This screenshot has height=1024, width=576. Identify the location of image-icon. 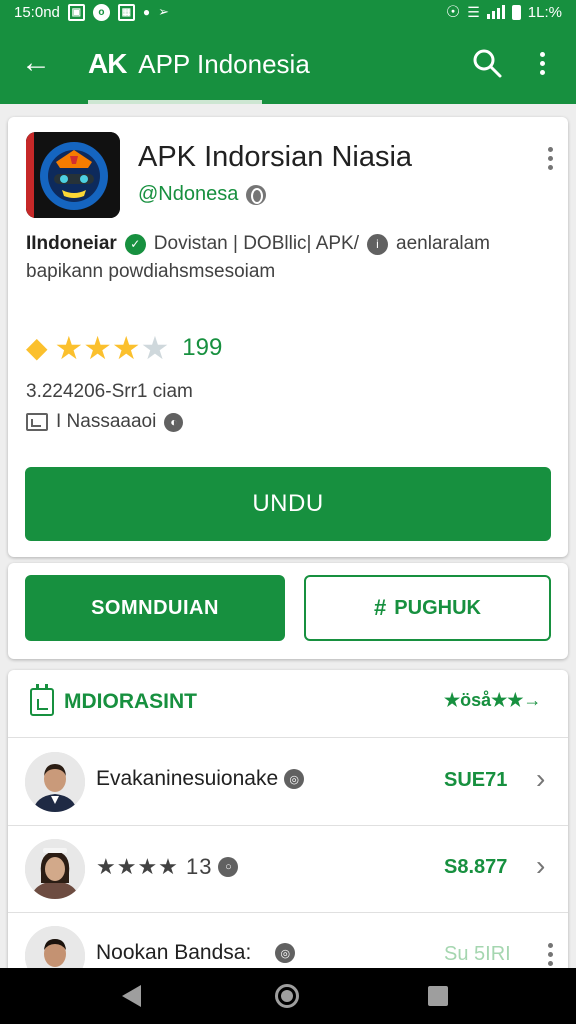
(37, 422).